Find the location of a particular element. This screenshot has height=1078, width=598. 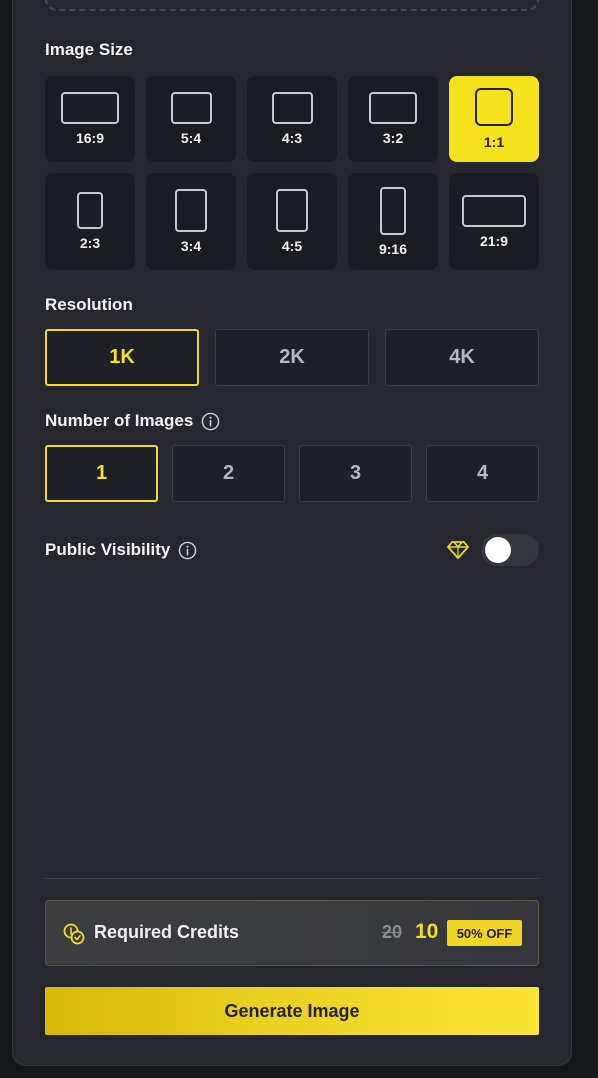

size-option-1-1: 1:1 is located at coordinates (494, 119).